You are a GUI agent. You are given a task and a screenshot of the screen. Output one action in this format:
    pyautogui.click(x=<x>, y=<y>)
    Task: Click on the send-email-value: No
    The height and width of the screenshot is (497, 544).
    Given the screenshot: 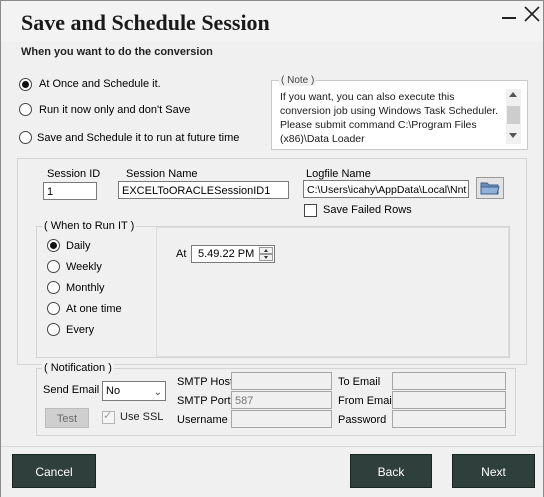 What is the action you would take?
    pyautogui.click(x=113, y=391)
    